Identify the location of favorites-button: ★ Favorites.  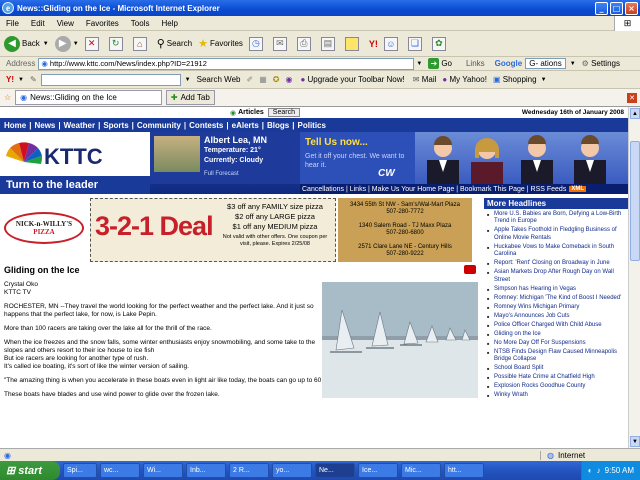
(220, 43).